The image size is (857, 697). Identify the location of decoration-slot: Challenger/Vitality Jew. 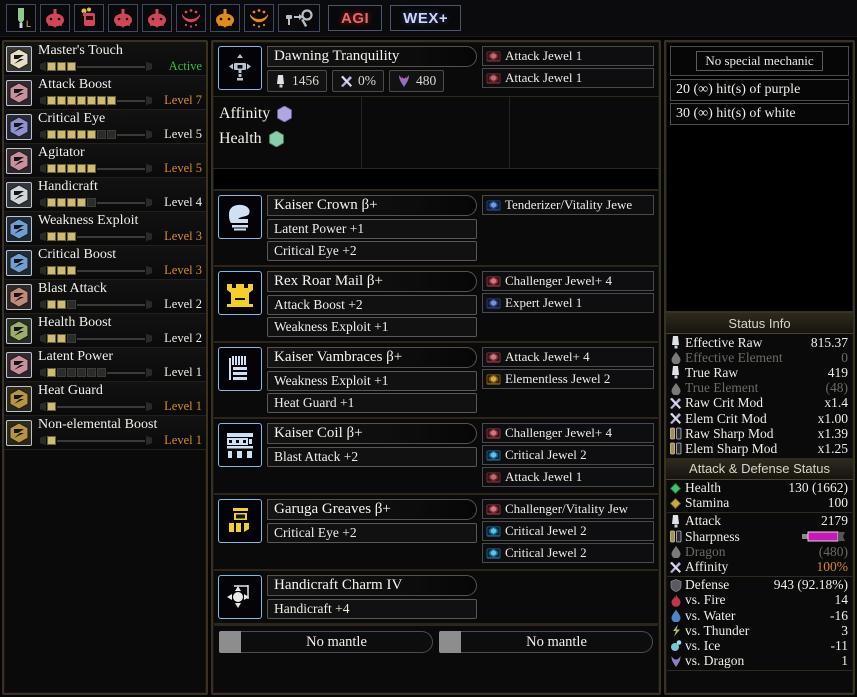
(568, 509).